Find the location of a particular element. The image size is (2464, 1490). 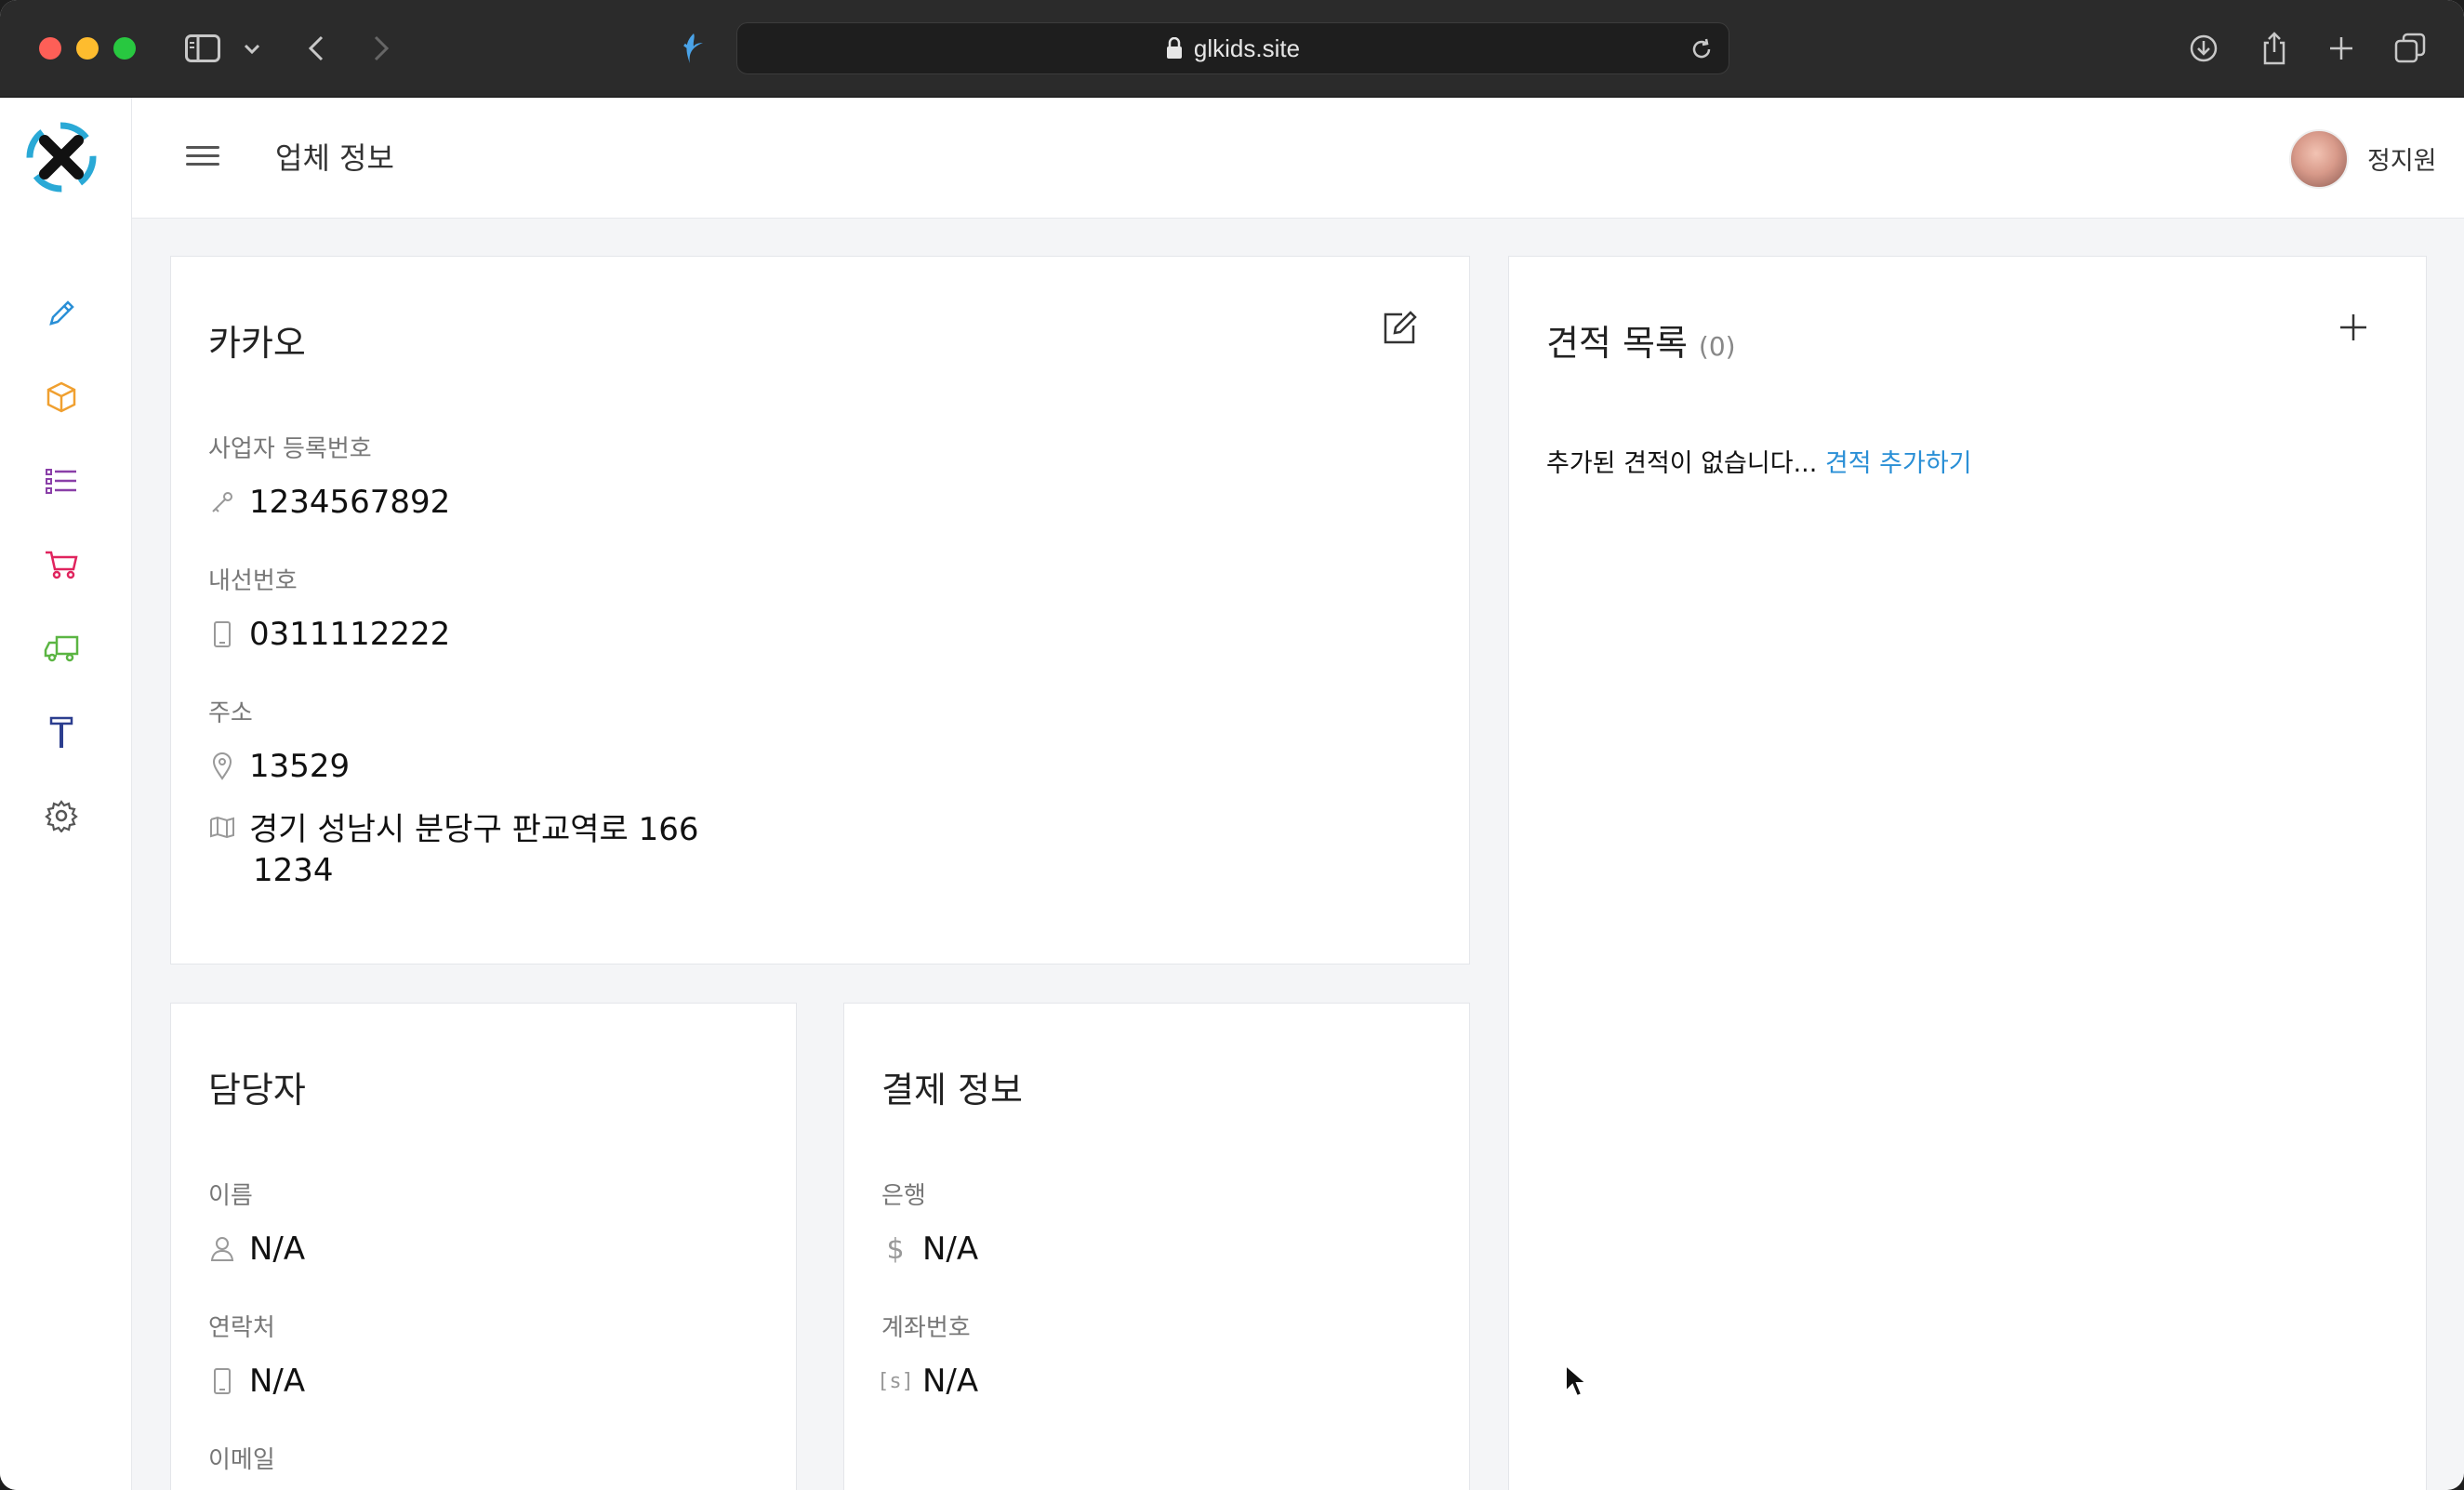

sidebar is located at coordinates (66, 794).